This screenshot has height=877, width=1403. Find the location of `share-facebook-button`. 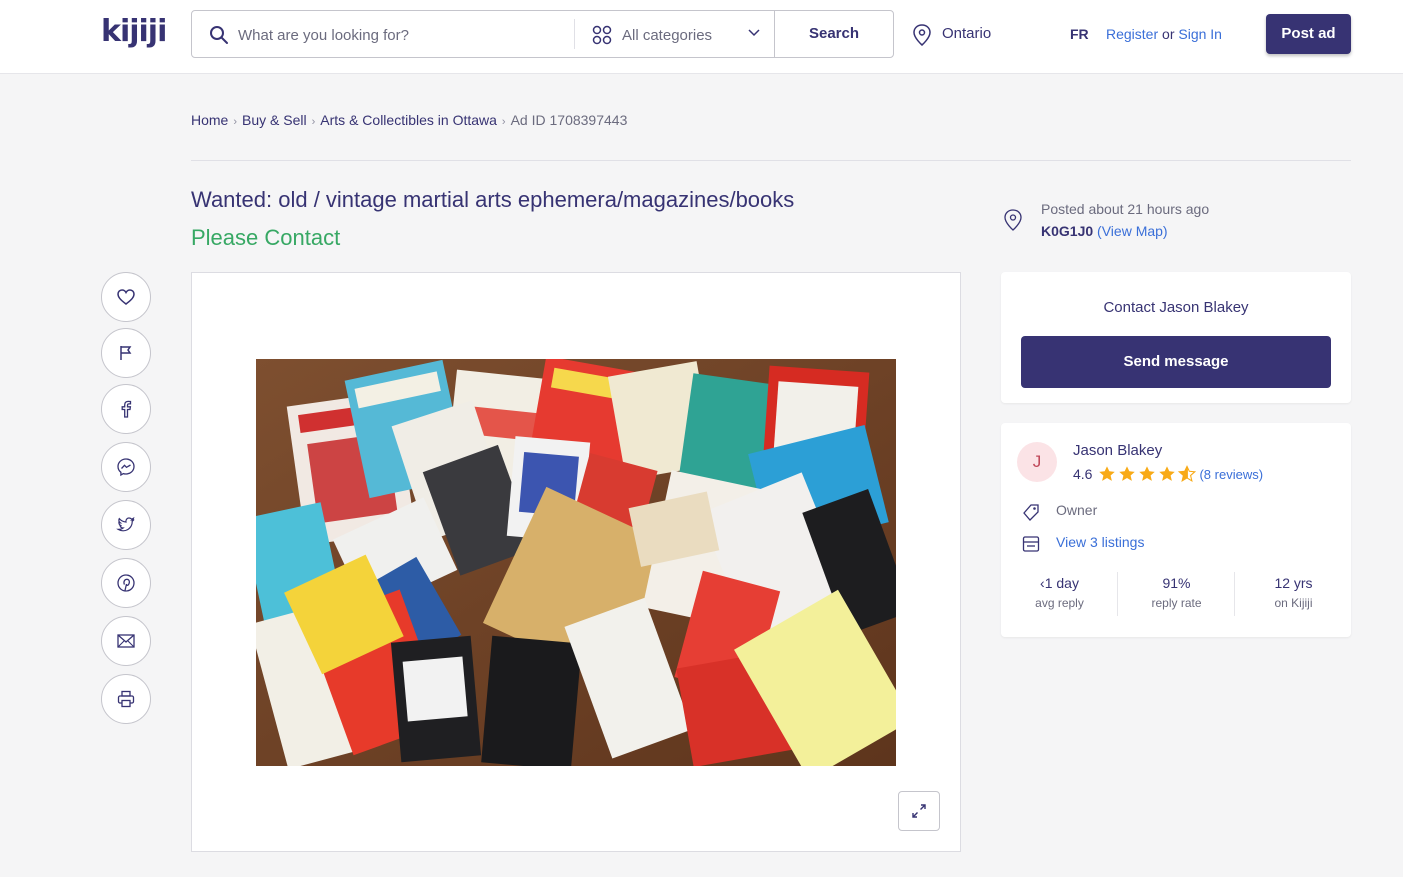

share-facebook-button is located at coordinates (126, 409).